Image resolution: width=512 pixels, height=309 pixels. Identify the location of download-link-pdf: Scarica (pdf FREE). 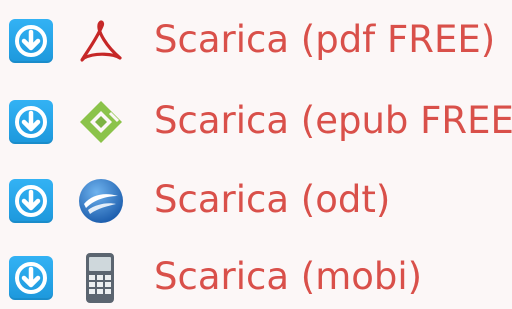
(324, 40).